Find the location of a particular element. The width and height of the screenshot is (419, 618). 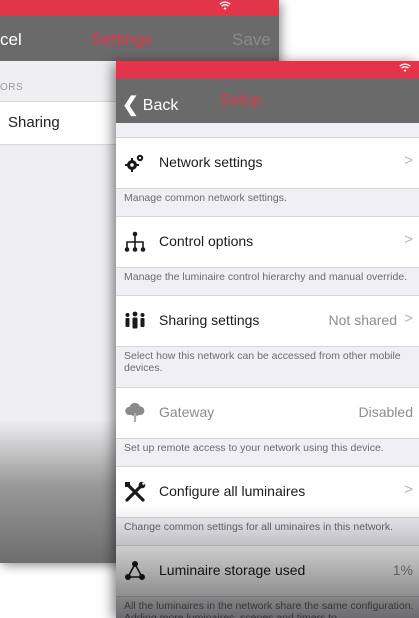

sharing-settings-item: Sharing settings Not shared > is located at coordinates (267, 321).